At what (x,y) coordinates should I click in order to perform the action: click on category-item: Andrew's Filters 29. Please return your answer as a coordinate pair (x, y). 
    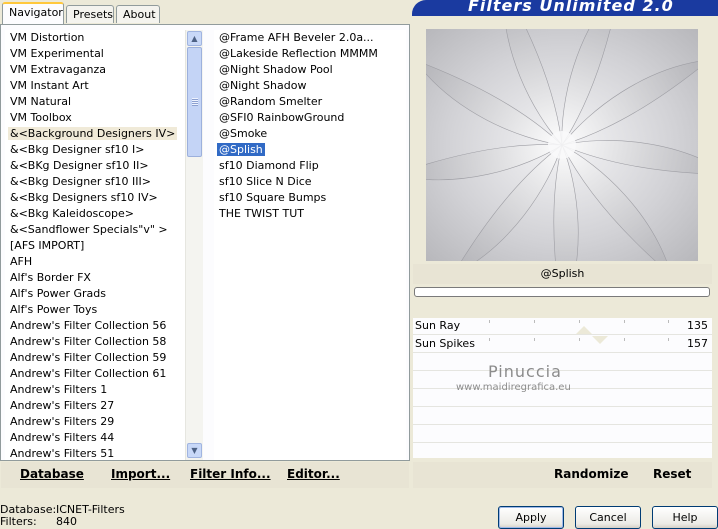
    Looking at the image, I should click on (95, 422).